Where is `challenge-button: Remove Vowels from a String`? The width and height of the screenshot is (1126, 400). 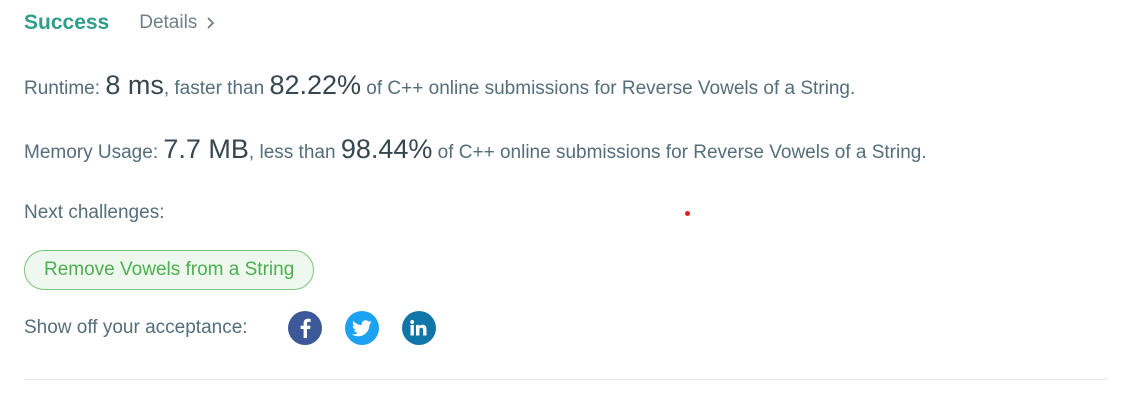 challenge-button: Remove Vowels from a String is located at coordinates (169, 270).